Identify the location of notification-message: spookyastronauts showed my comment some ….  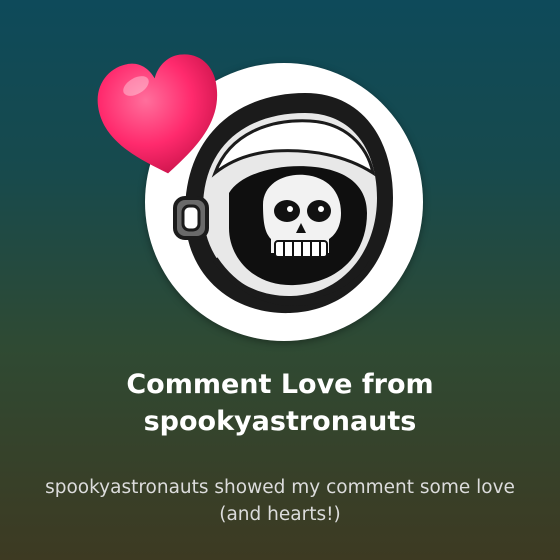
(280, 501).